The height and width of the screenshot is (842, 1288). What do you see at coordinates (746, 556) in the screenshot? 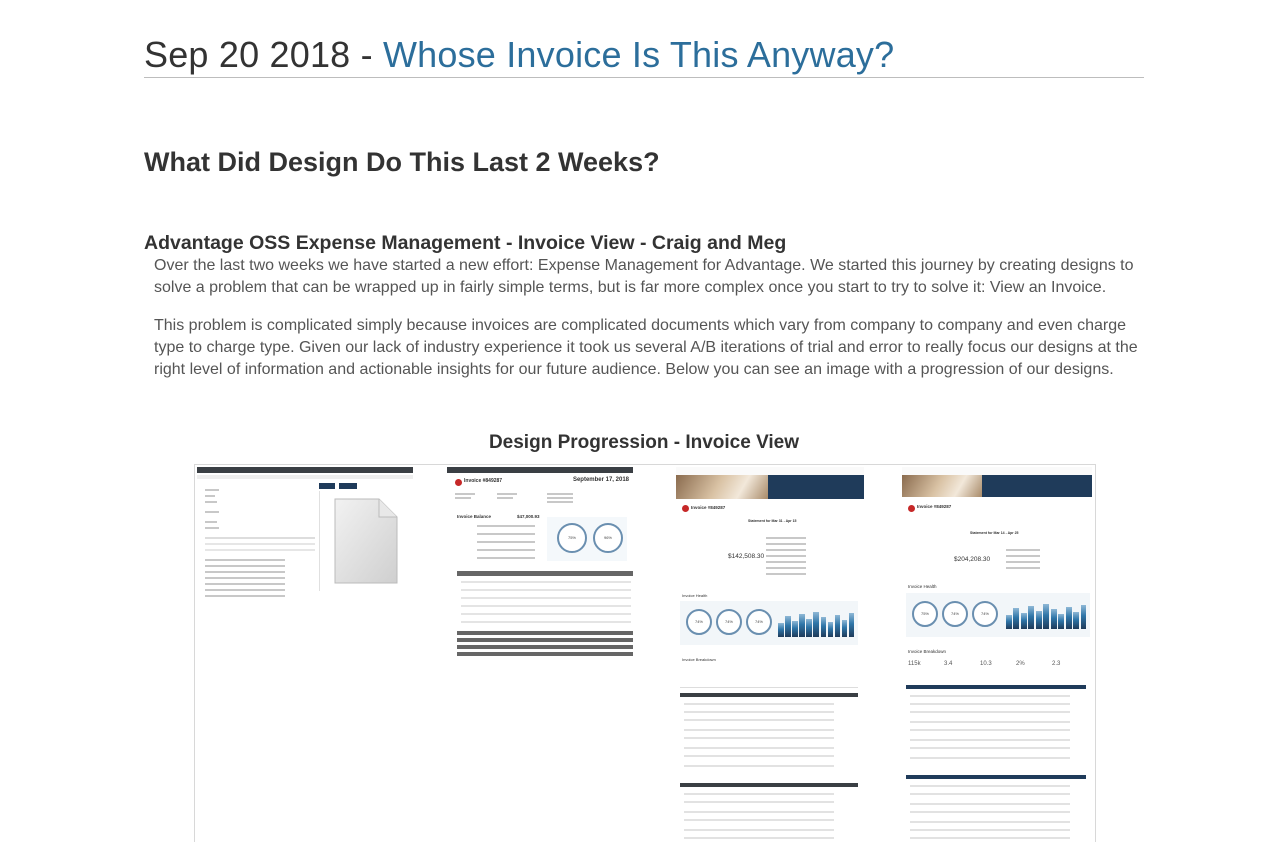
I see `v3-amount: $142,508.30` at bounding box center [746, 556].